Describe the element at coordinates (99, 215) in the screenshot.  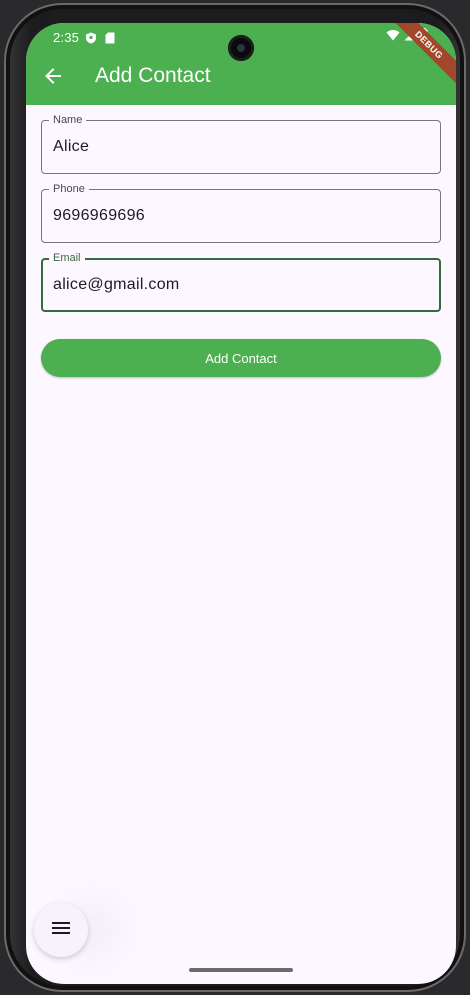
I see `phone-field-value: 9696969696` at that location.